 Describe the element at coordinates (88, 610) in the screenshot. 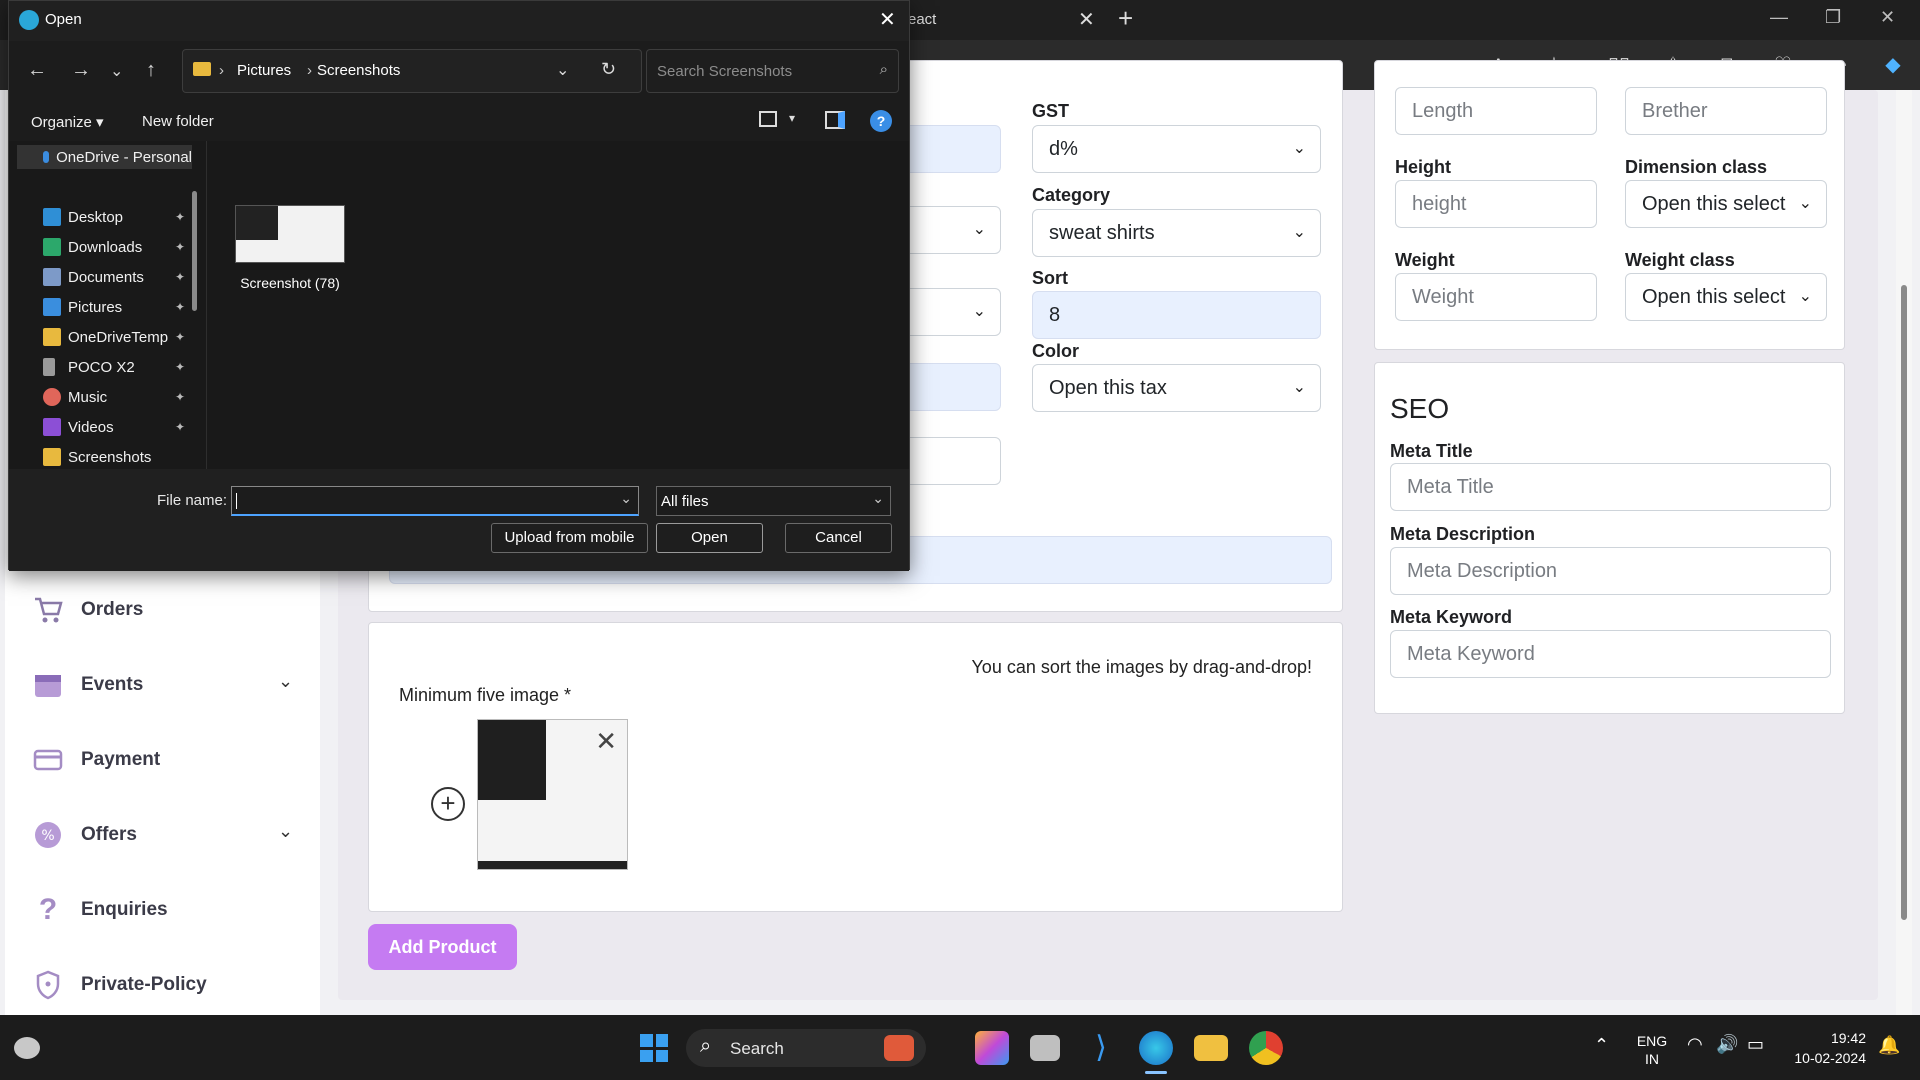

I see `sidebar-item-orders: Orders` at that location.